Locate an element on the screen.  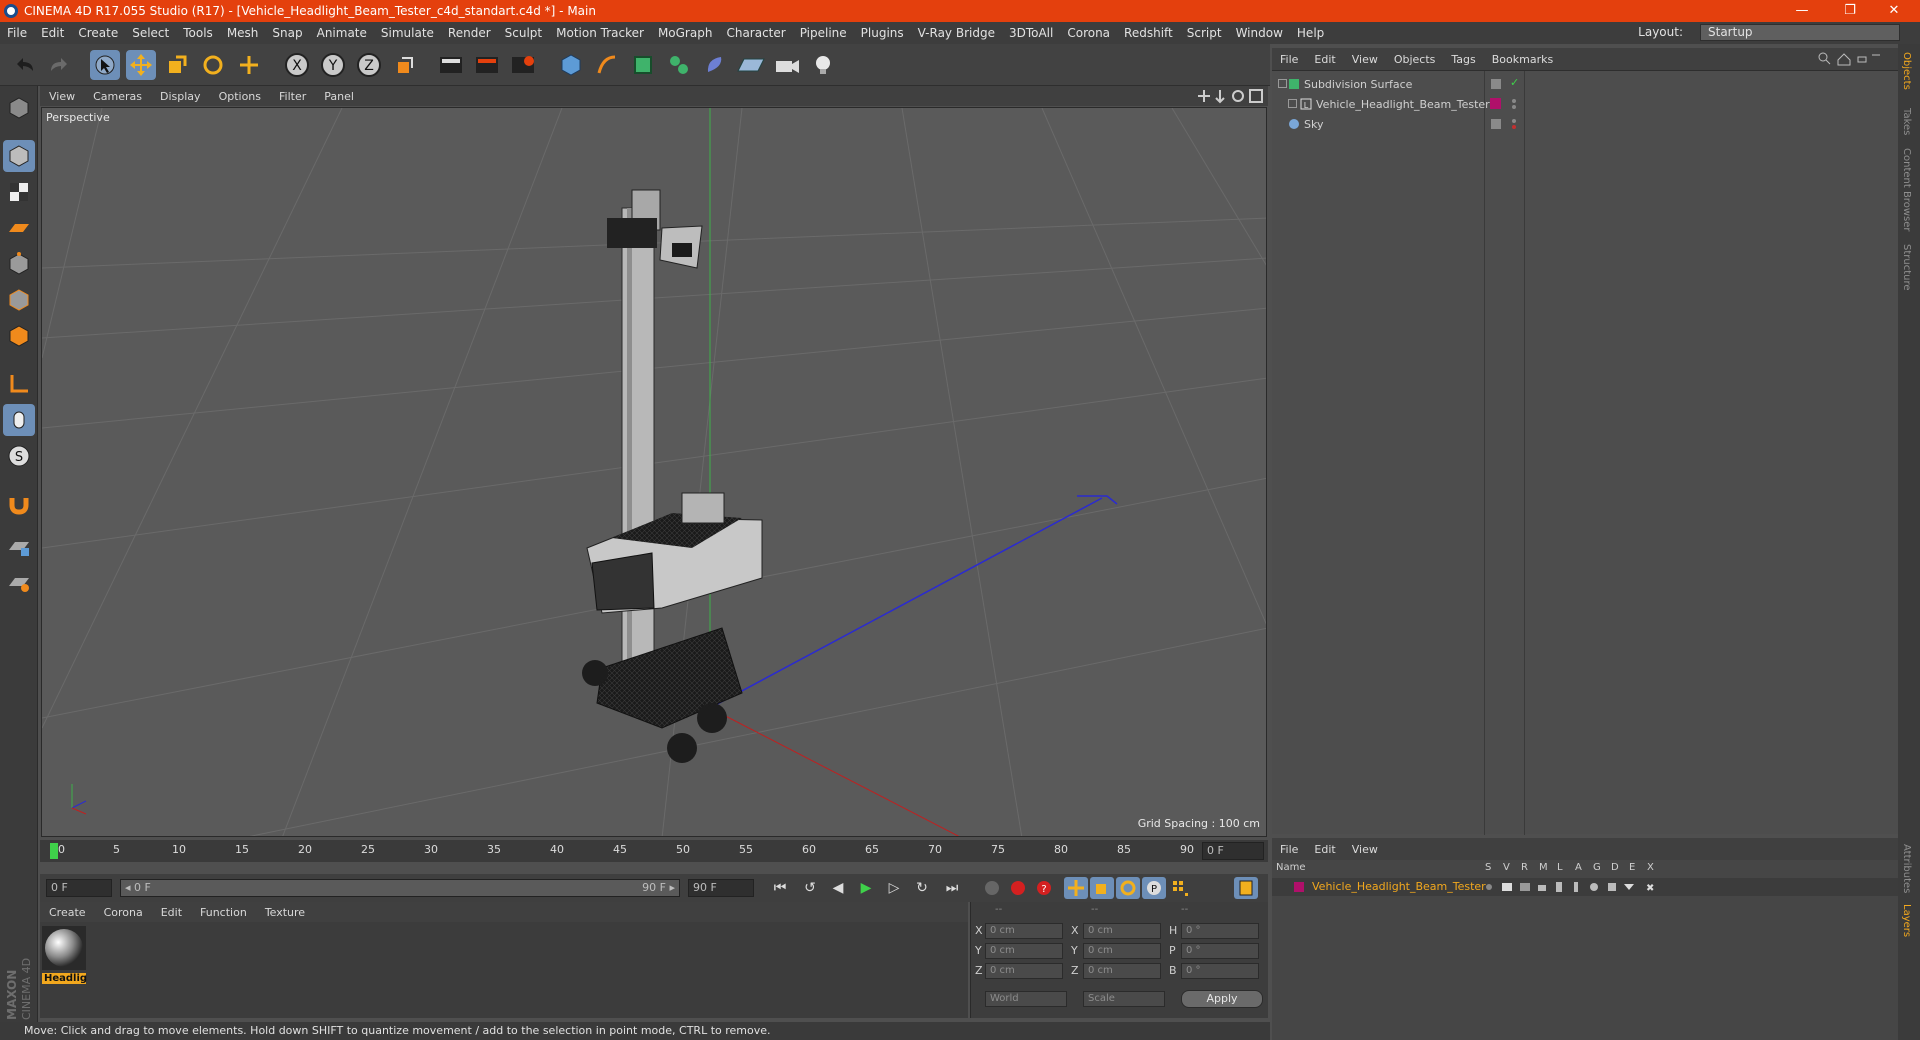
object-row-subdivision-surface: Subdivision Surface ✓ is located at coordinates (1585, 85).